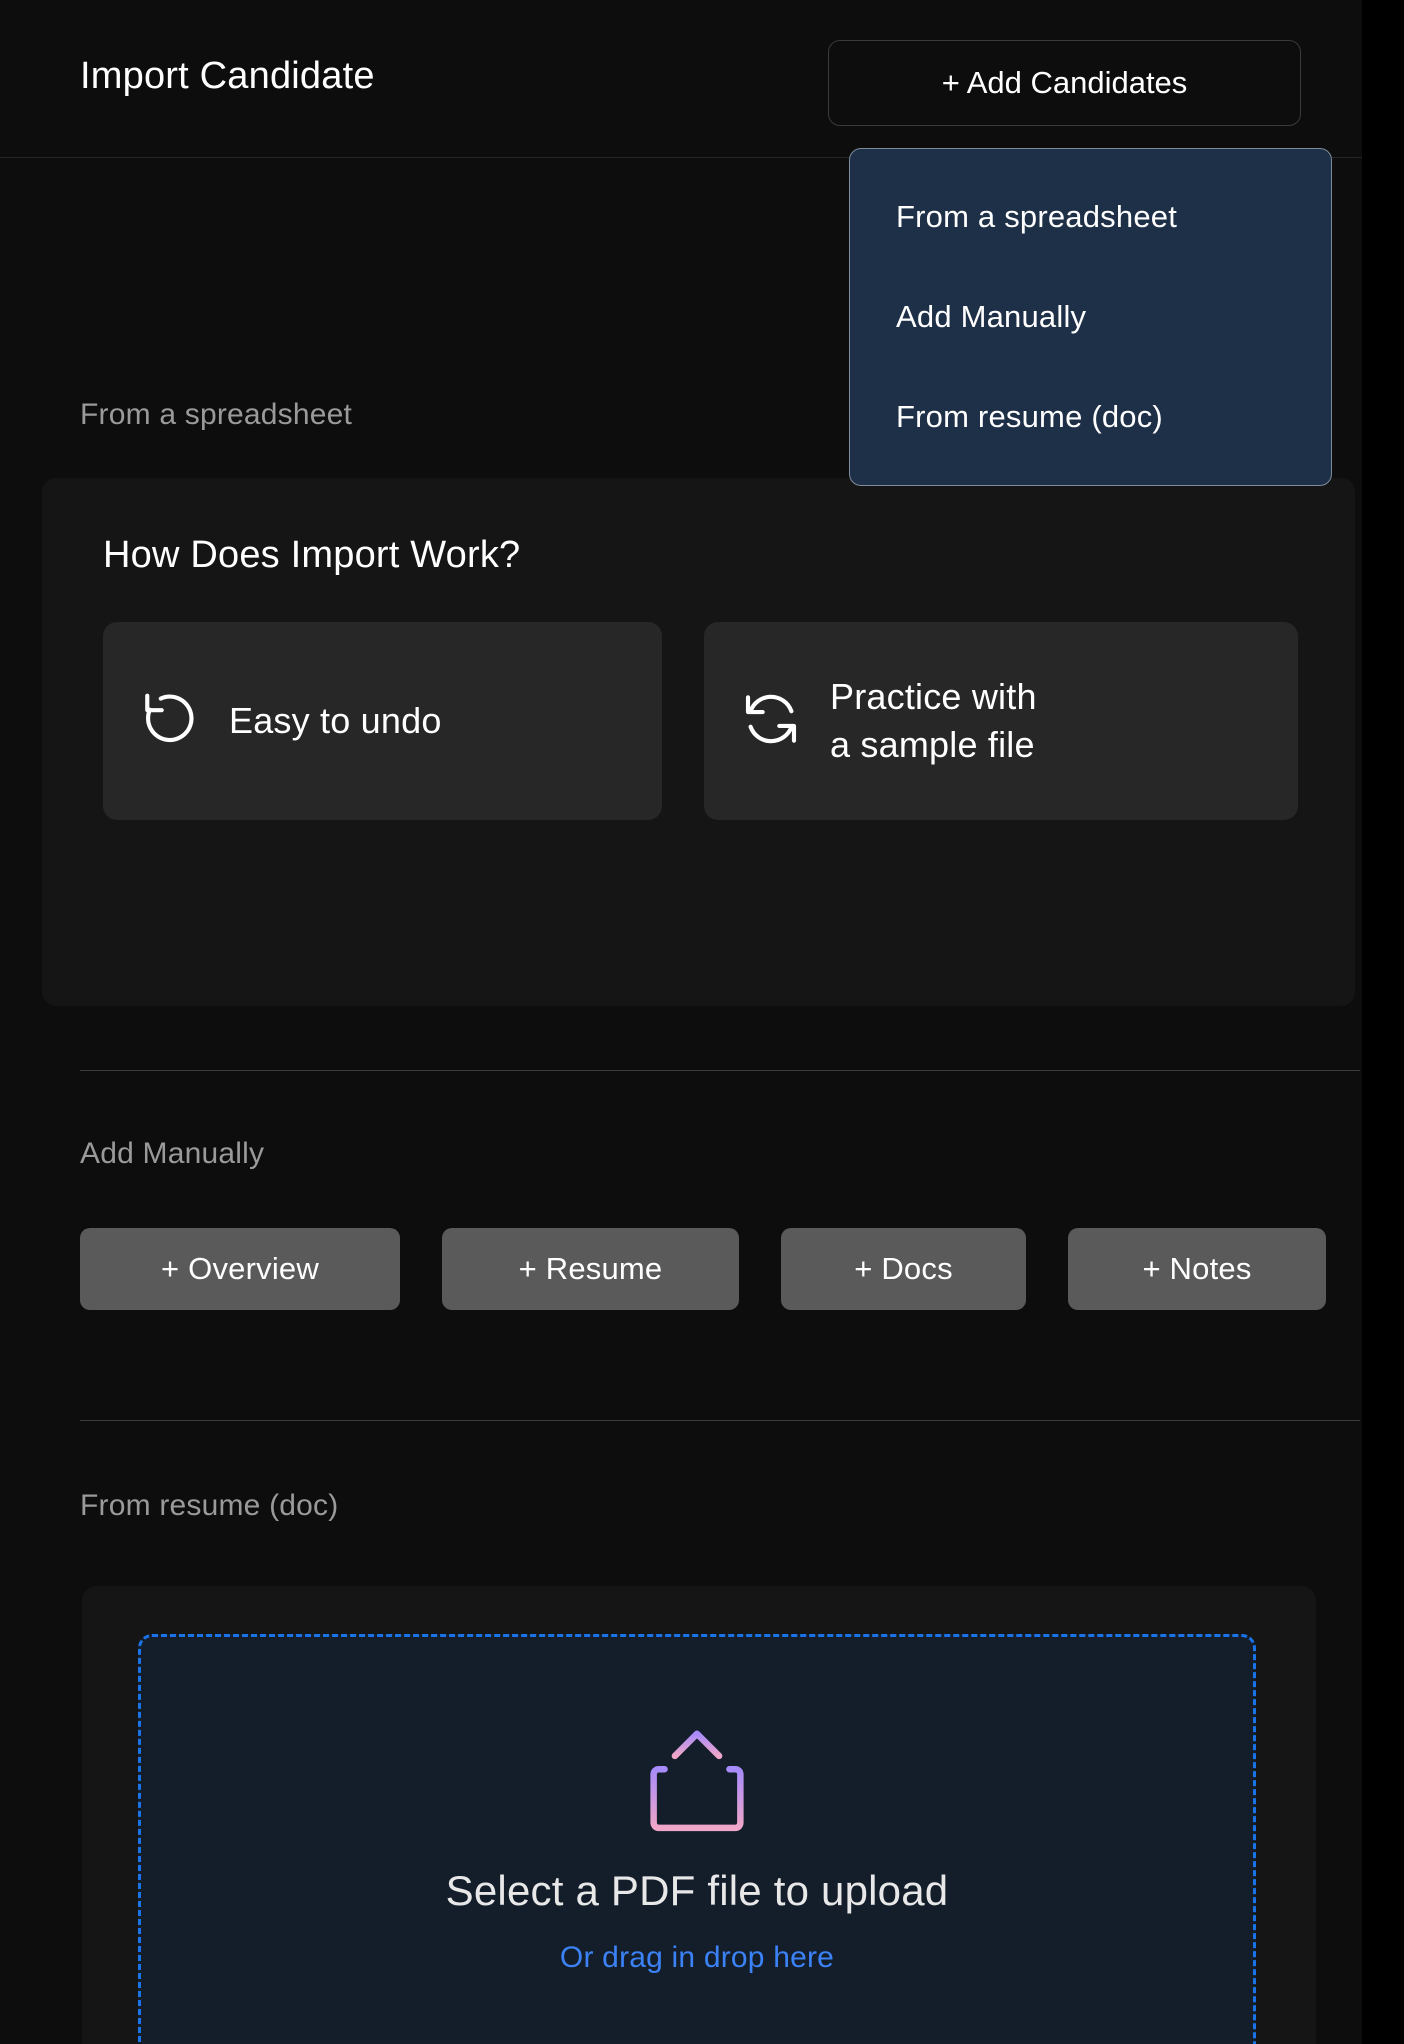 Image resolution: width=1404 pixels, height=2044 pixels. I want to click on right-gutter, so click(1383, 1022).